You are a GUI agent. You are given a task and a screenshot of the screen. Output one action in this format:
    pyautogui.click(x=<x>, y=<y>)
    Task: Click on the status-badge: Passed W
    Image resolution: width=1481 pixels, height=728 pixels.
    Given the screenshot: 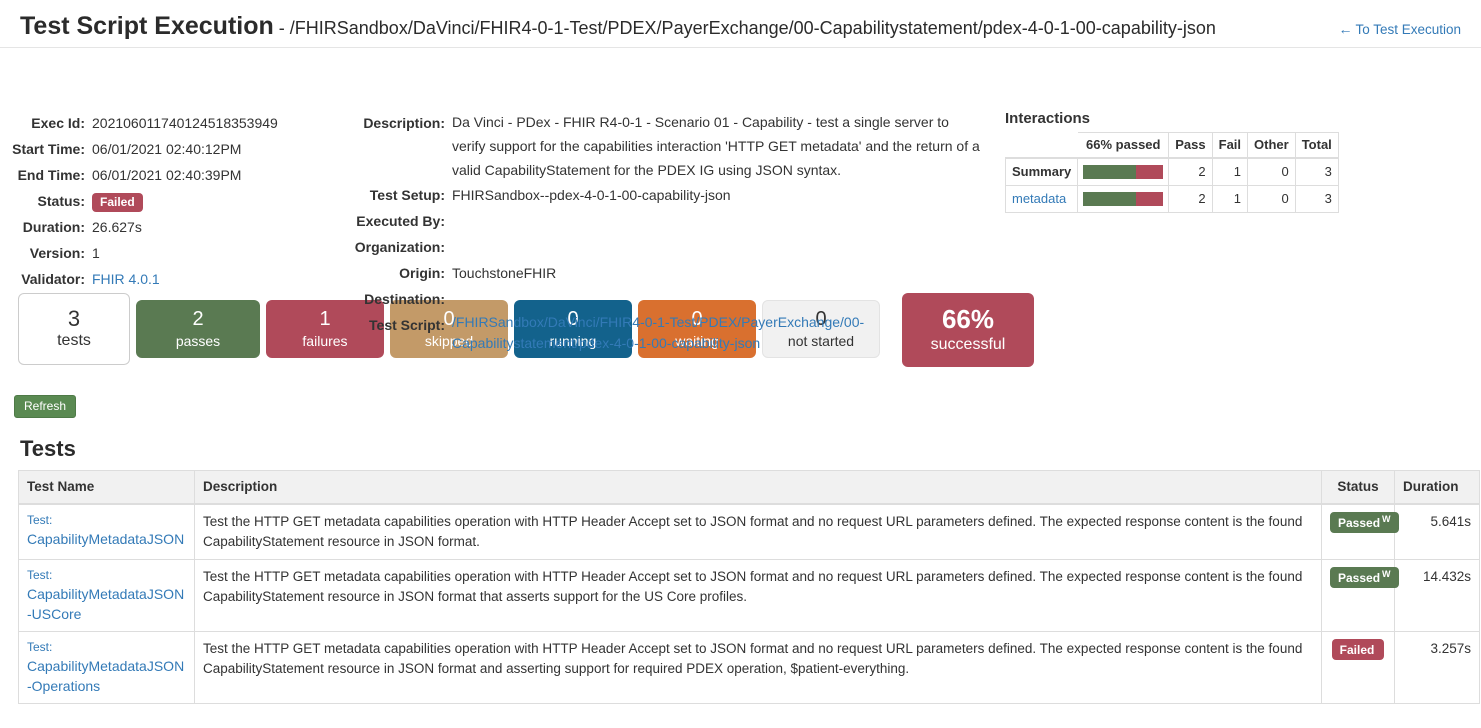 What is the action you would take?
    pyautogui.click(x=1364, y=522)
    